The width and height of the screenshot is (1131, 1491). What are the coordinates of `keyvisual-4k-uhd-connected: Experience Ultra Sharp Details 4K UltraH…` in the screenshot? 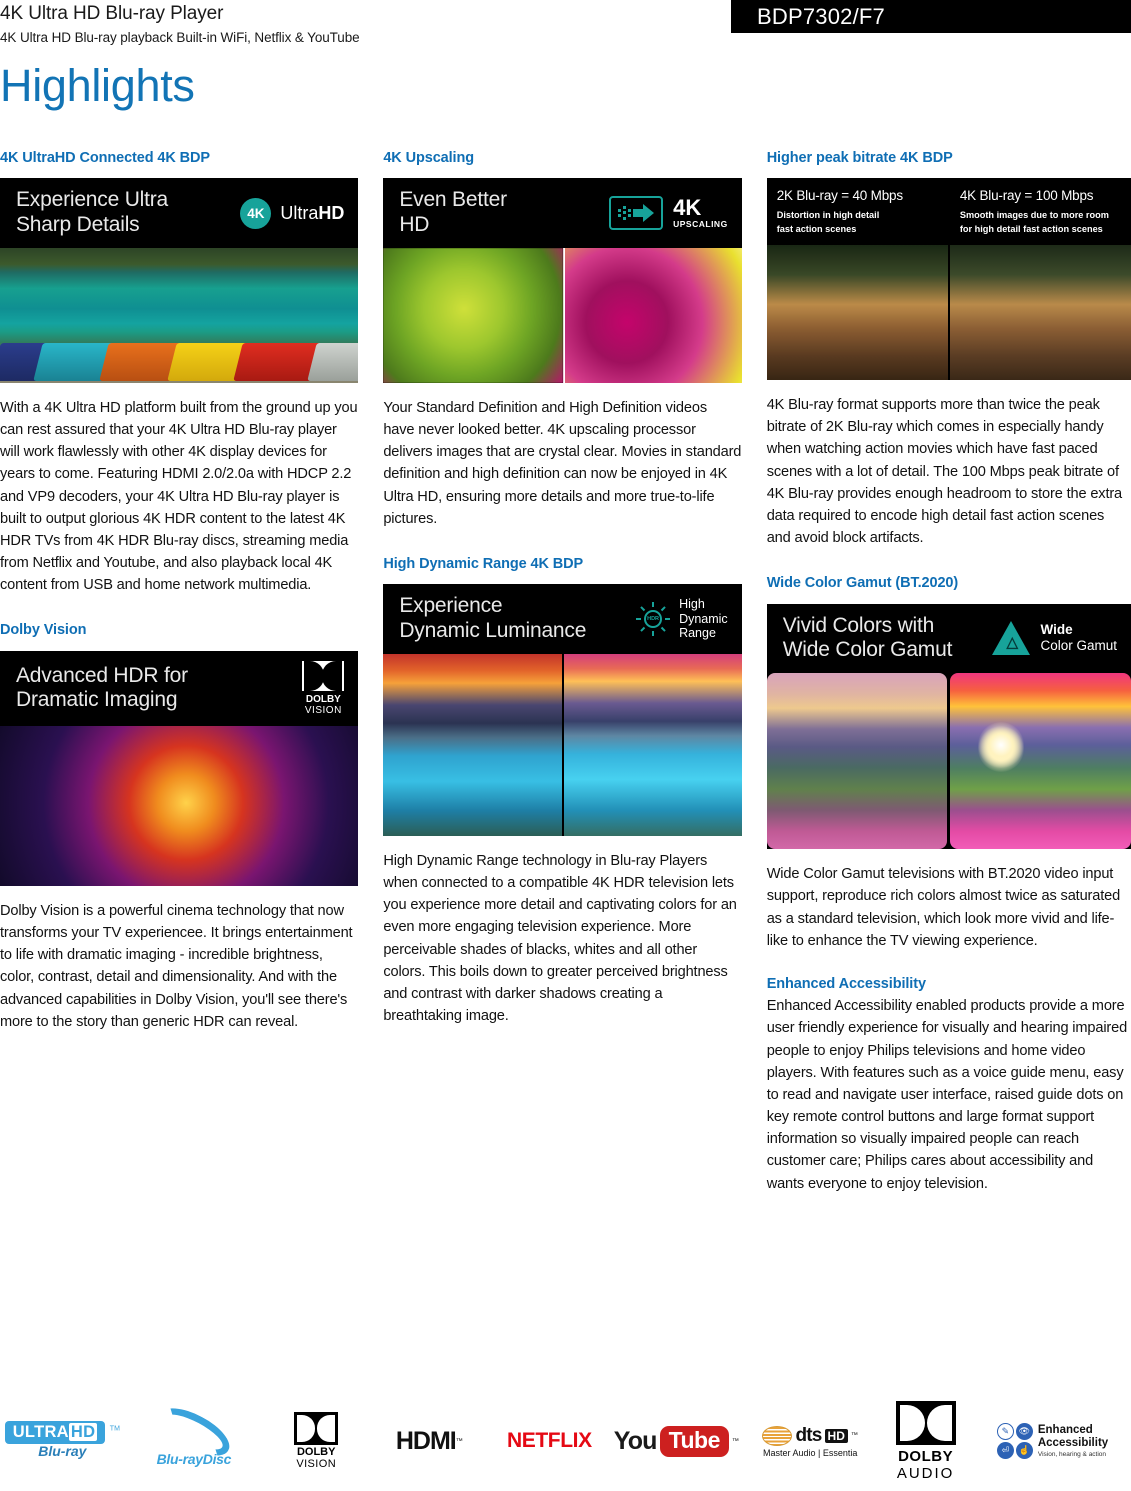 It's located at (179, 280).